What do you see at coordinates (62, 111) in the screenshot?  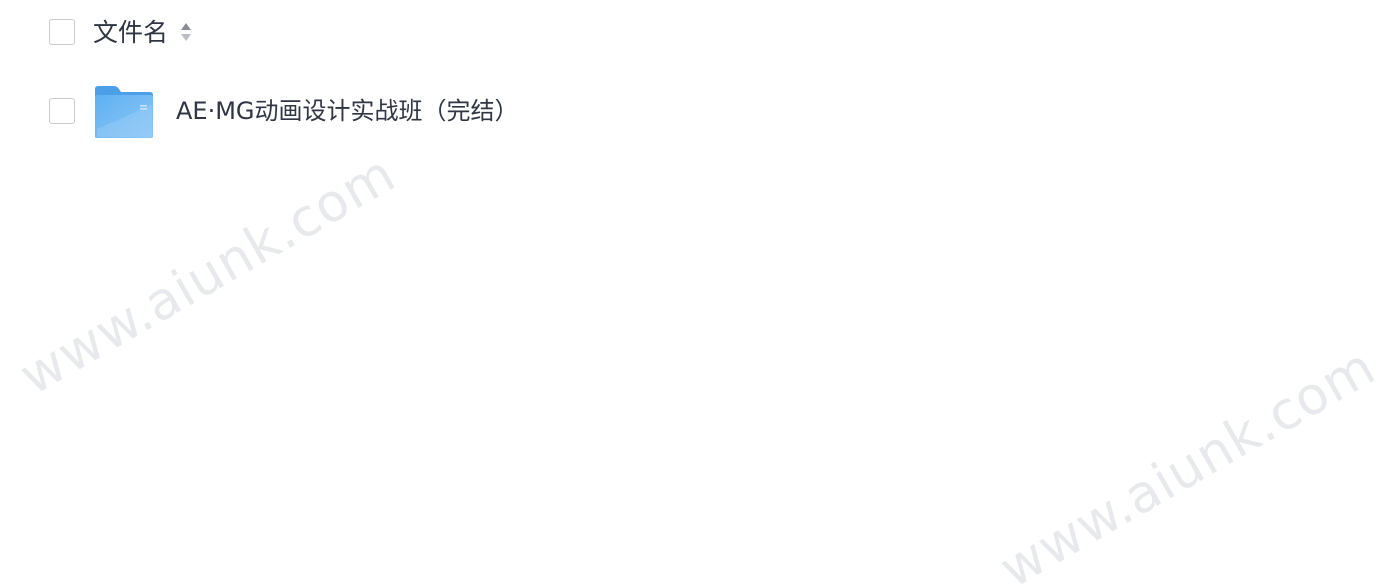 I see `file-row-checkbox` at bounding box center [62, 111].